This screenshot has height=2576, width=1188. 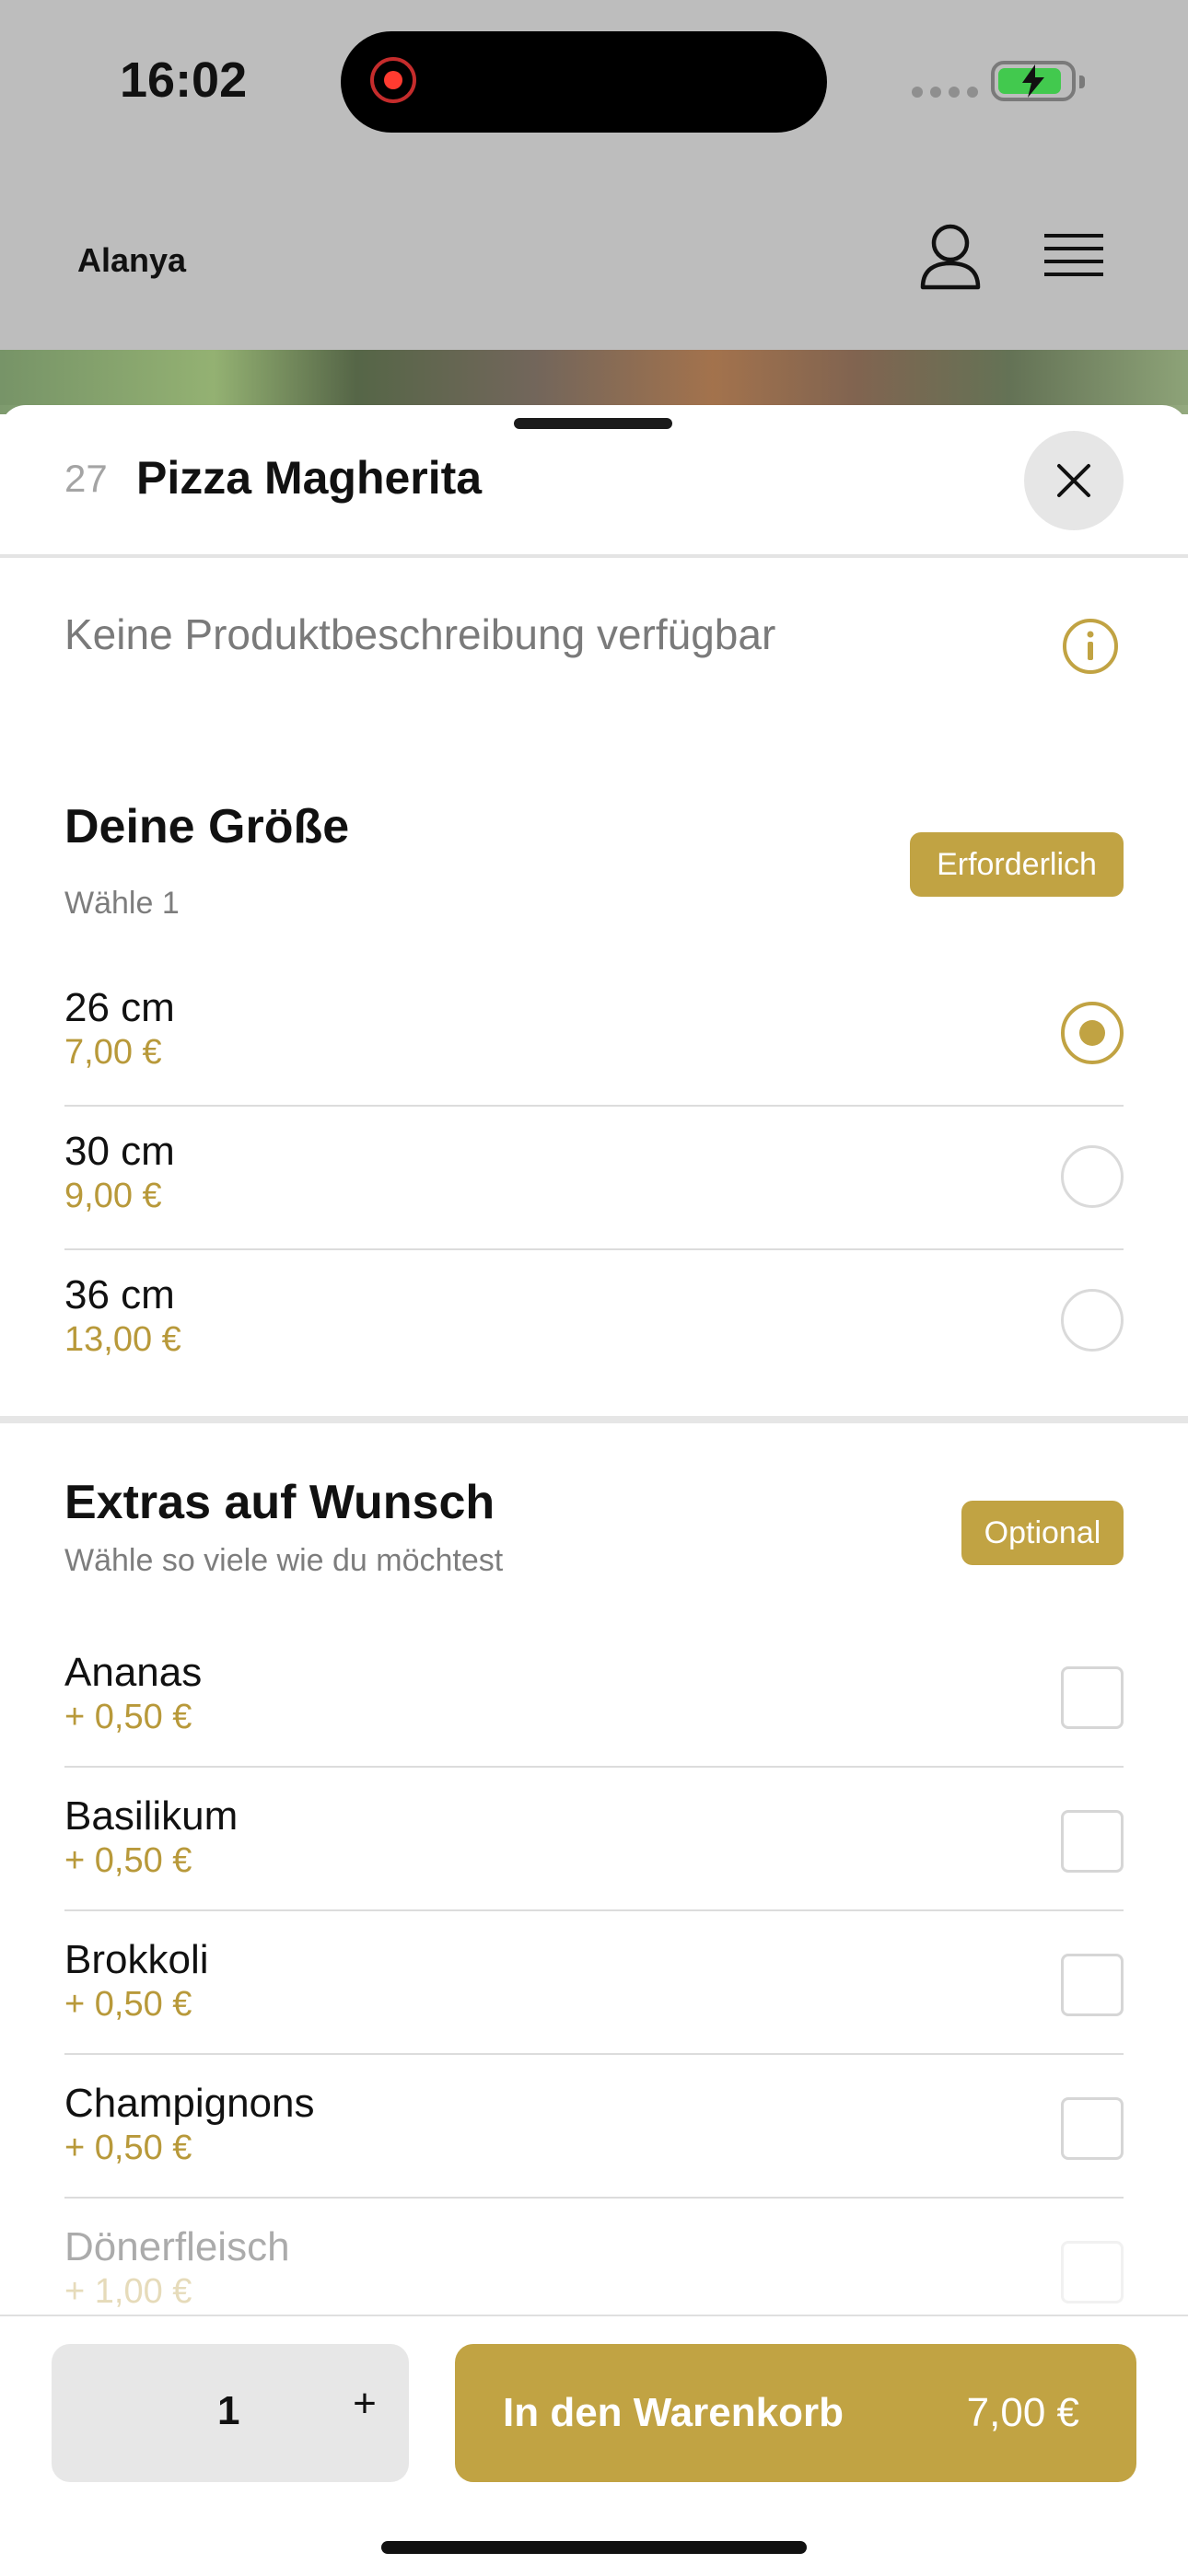 What do you see at coordinates (594, 556) in the screenshot?
I see `divider` at bounding box center [594, 556].